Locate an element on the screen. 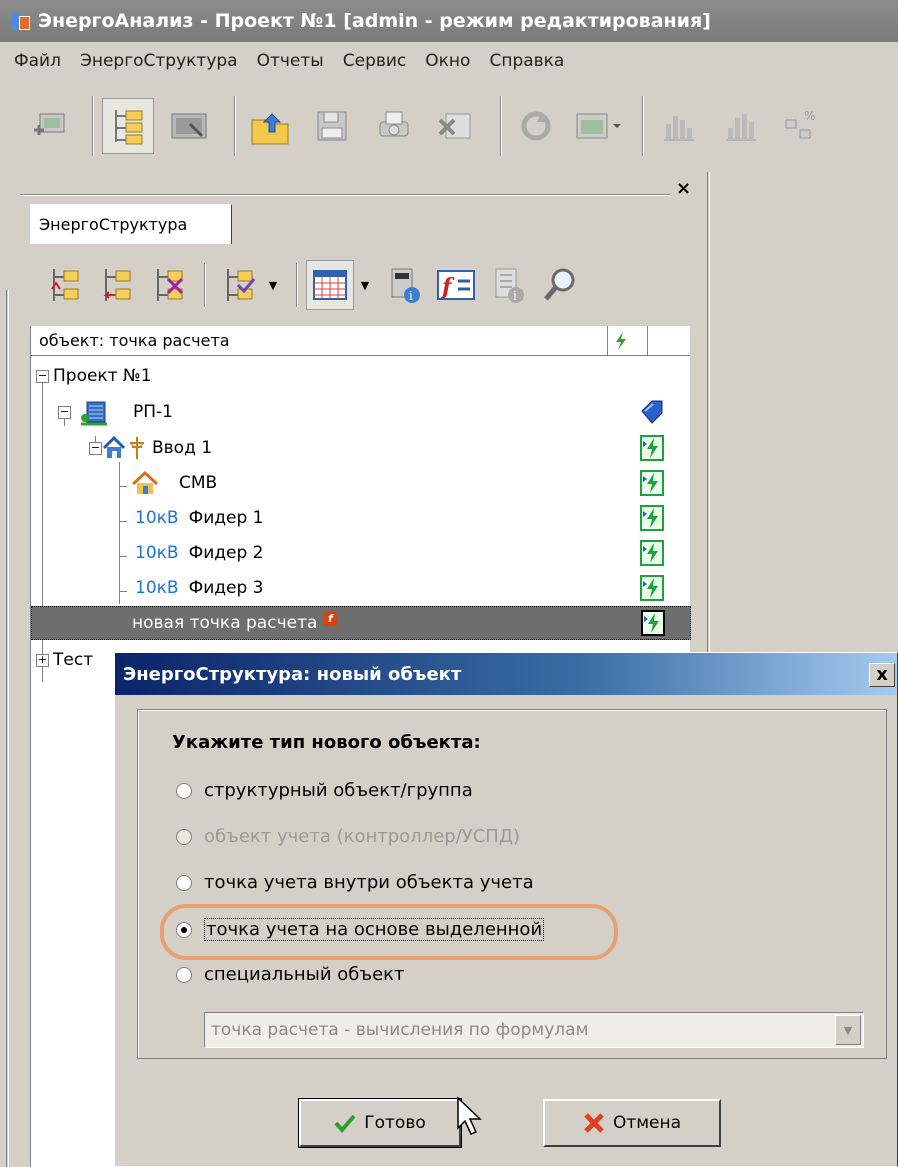 This screenshot has height=1167, width=898. tree-item-label: Фидер 1 is located at coordinates (226, 518).